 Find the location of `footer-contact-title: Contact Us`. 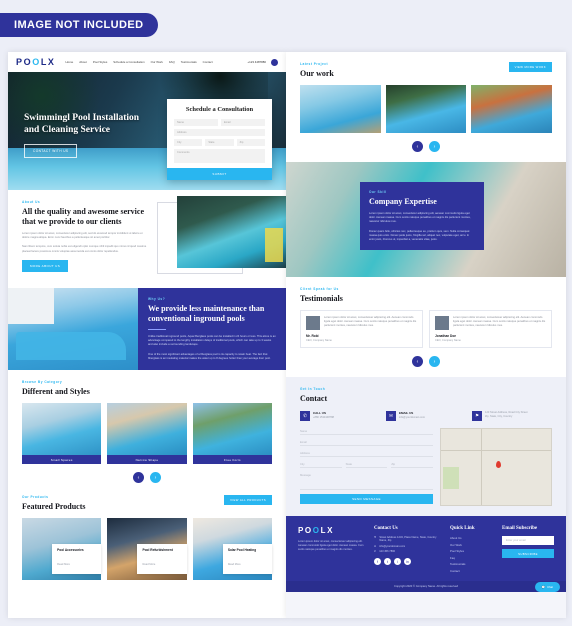

footer-contact-title: Contact Us is located at coordinates (386, 528).